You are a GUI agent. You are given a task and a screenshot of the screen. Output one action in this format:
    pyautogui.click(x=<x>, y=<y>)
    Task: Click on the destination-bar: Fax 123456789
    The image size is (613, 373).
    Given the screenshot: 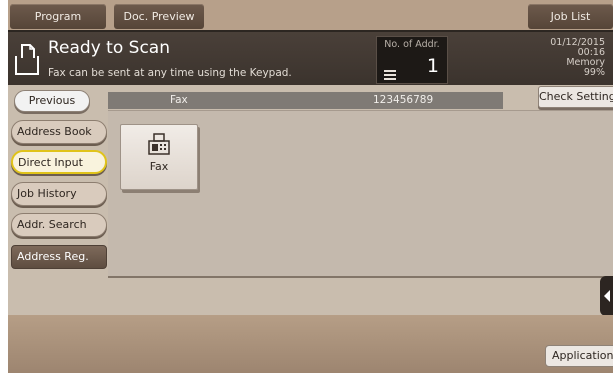 What is the action you would take?
    pyautogui.click(x=305, y=100)
    